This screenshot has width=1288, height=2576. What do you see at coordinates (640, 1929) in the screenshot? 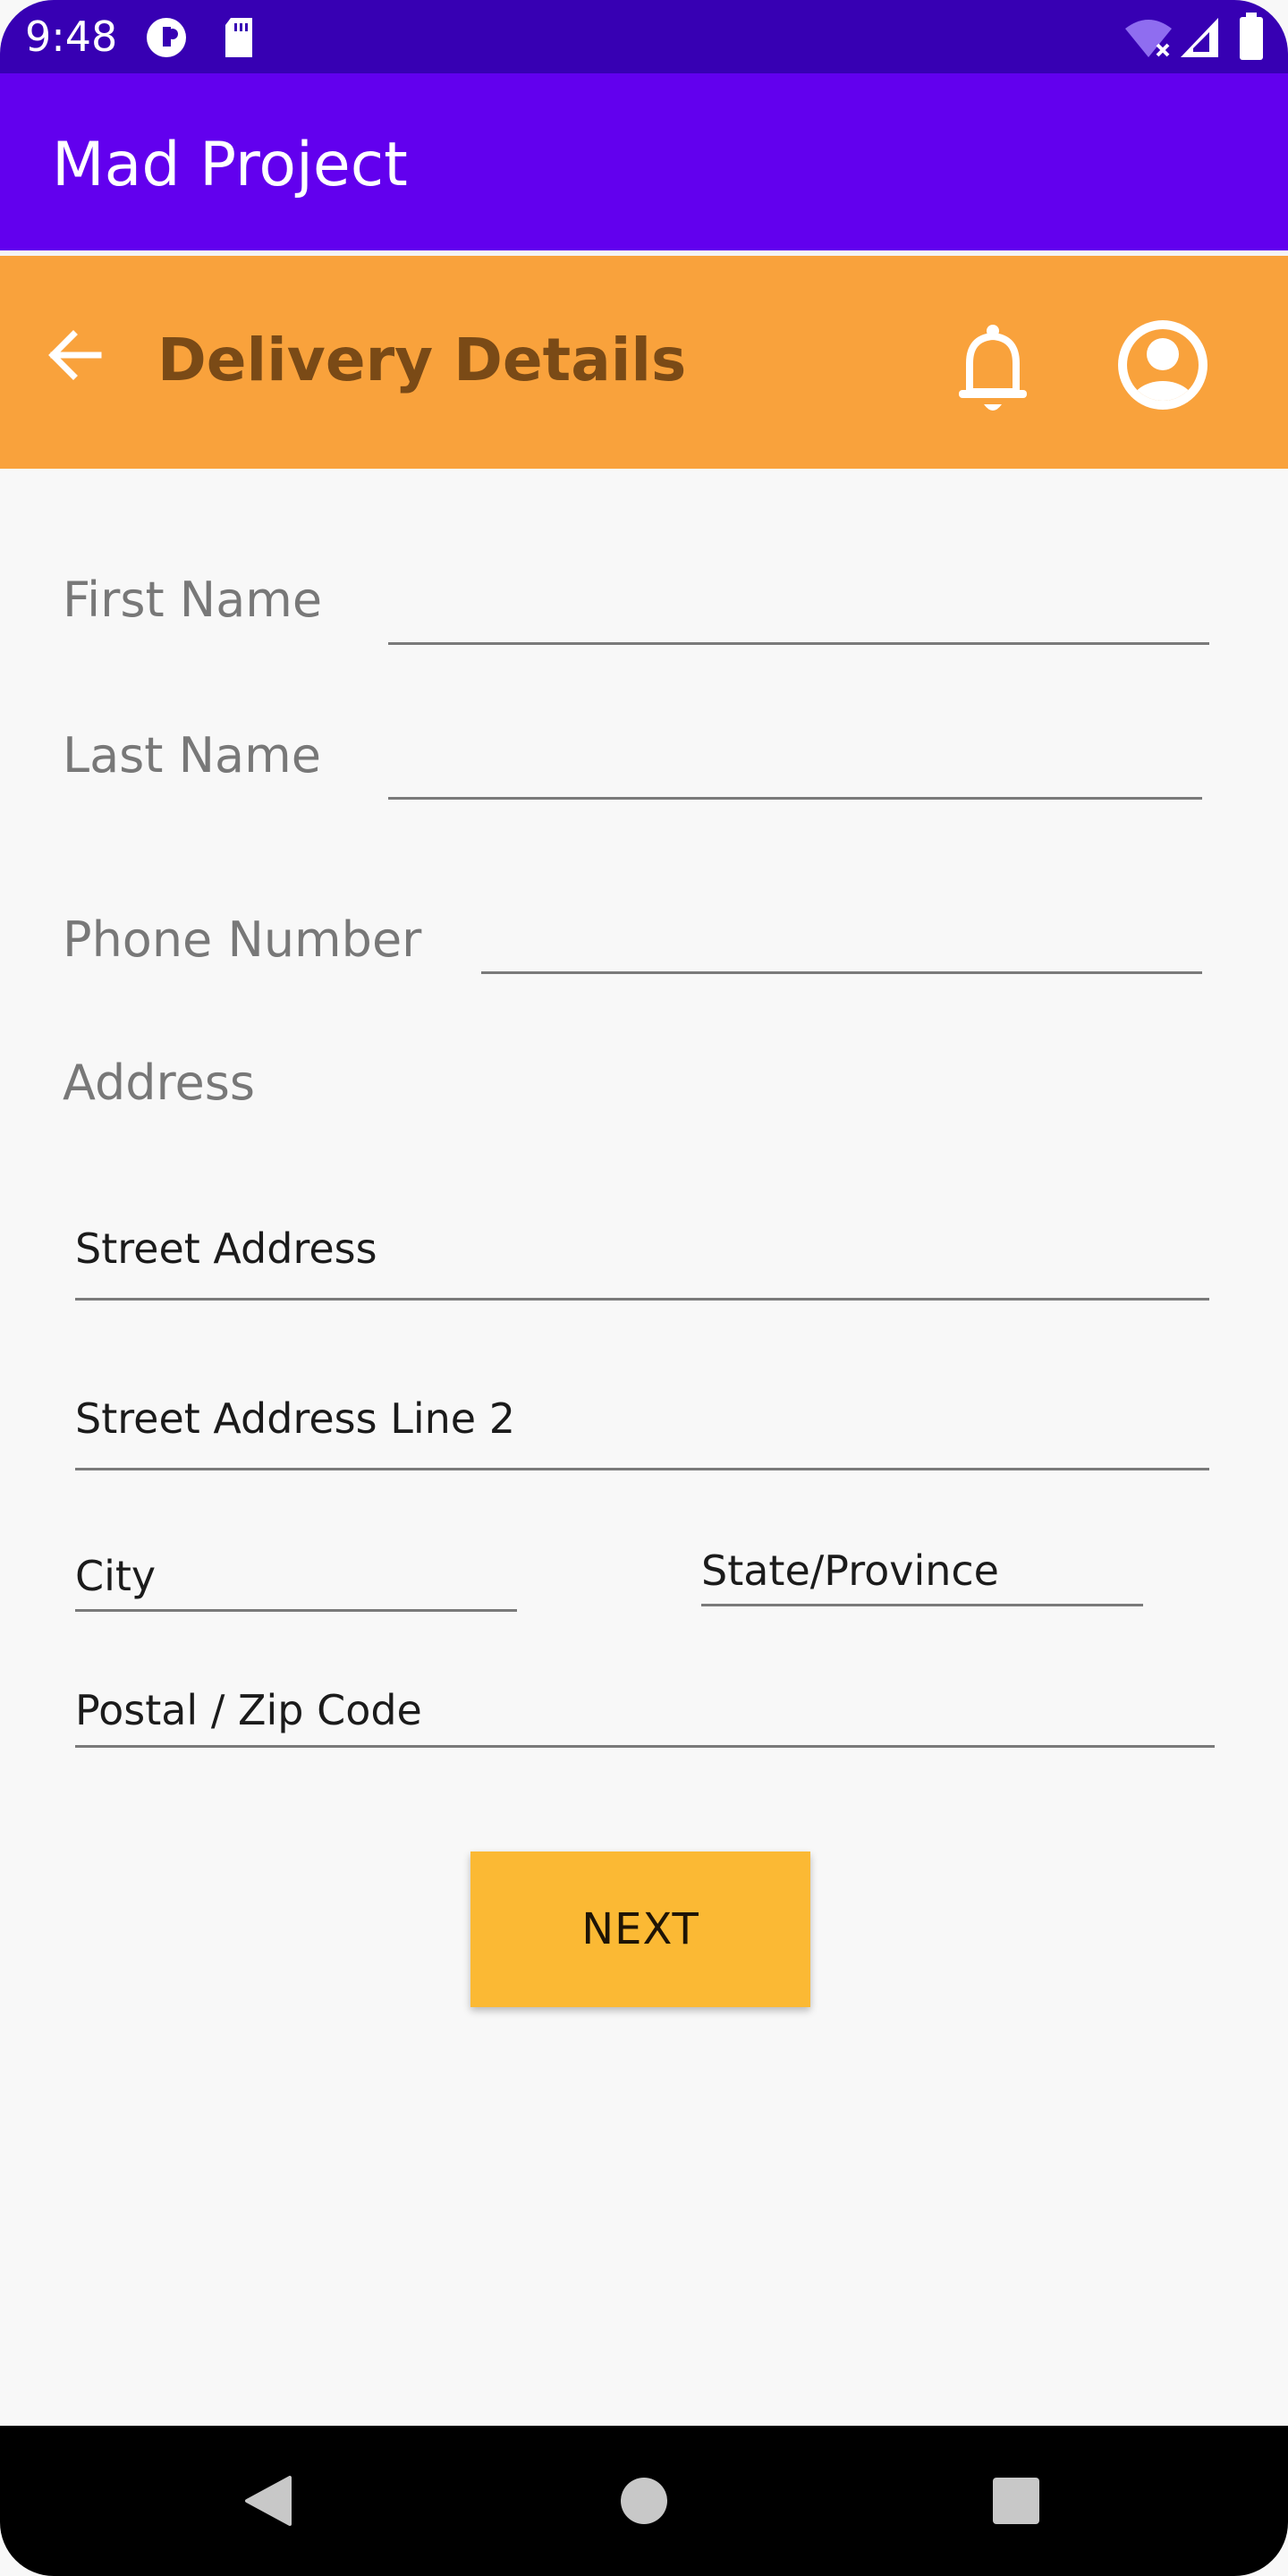
I see `next-button: NEXT` at bounding box center [640, 1929].